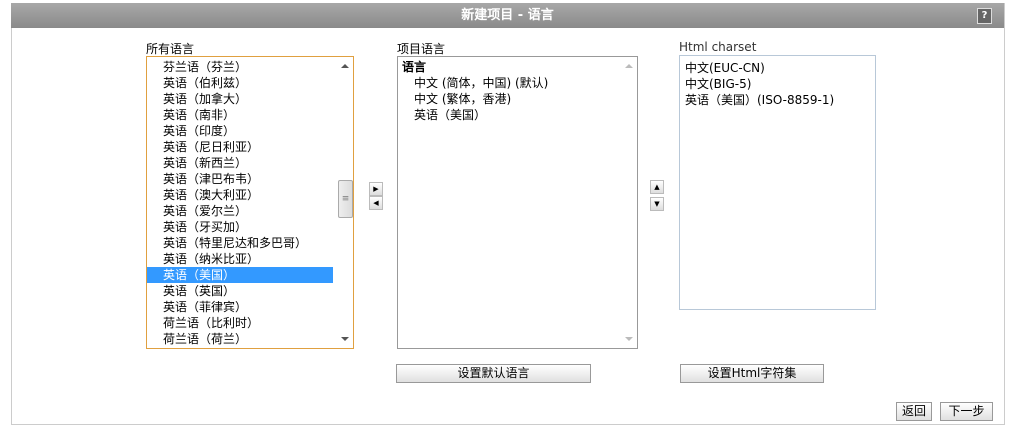  I want to click on list-item: 英语（牙买加）, so click(240, 227).